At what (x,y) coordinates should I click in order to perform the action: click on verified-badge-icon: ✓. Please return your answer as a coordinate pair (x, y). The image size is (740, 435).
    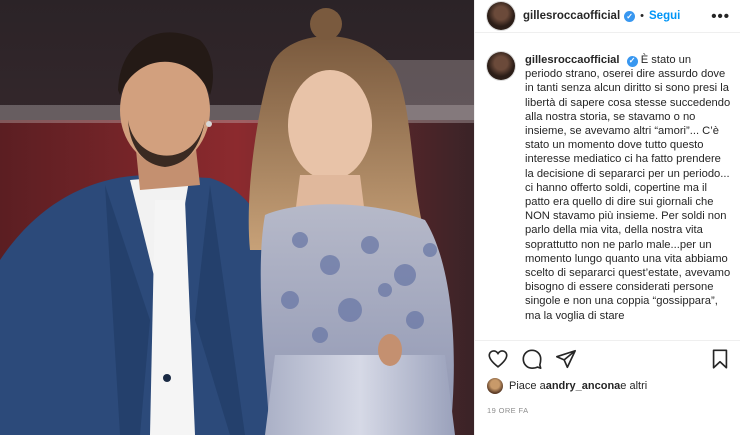
    Looking at the image, I should click on (630, 16).